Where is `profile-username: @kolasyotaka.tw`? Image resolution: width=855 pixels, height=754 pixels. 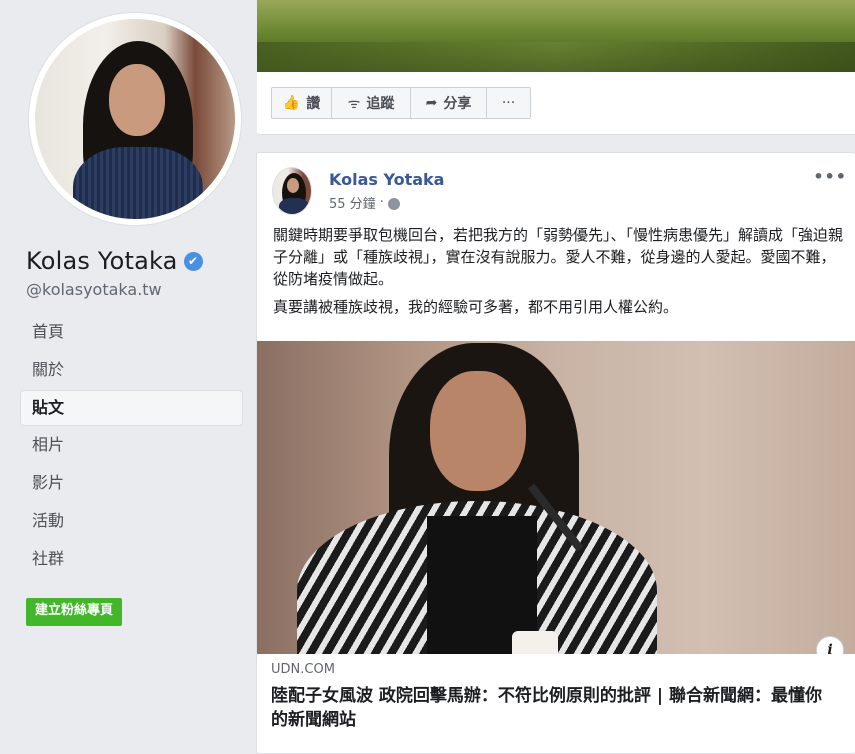
profile-username: @kolasyotaka.tw is located at coordinates (94, 289).